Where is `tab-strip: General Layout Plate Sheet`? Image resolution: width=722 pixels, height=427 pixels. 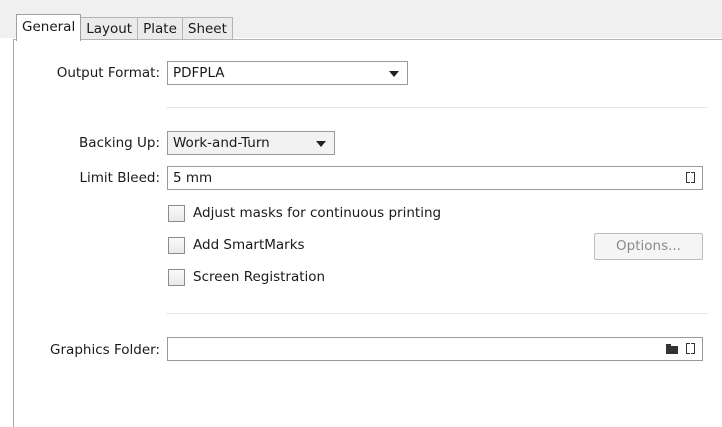 tab-strip: General Layout Plate Sheet is located at coordinates (124, 27).